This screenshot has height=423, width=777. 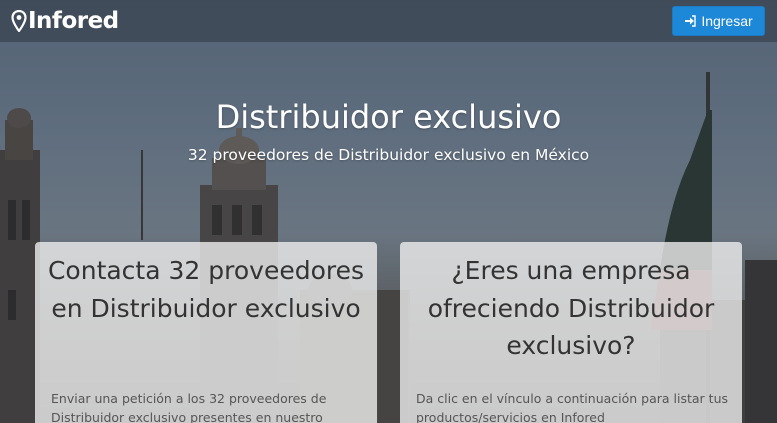 What do you see at coordinates (388, 21) in the screenshot?
I see `navbar: Infored Ingresar` at bounding box center [388, 21].